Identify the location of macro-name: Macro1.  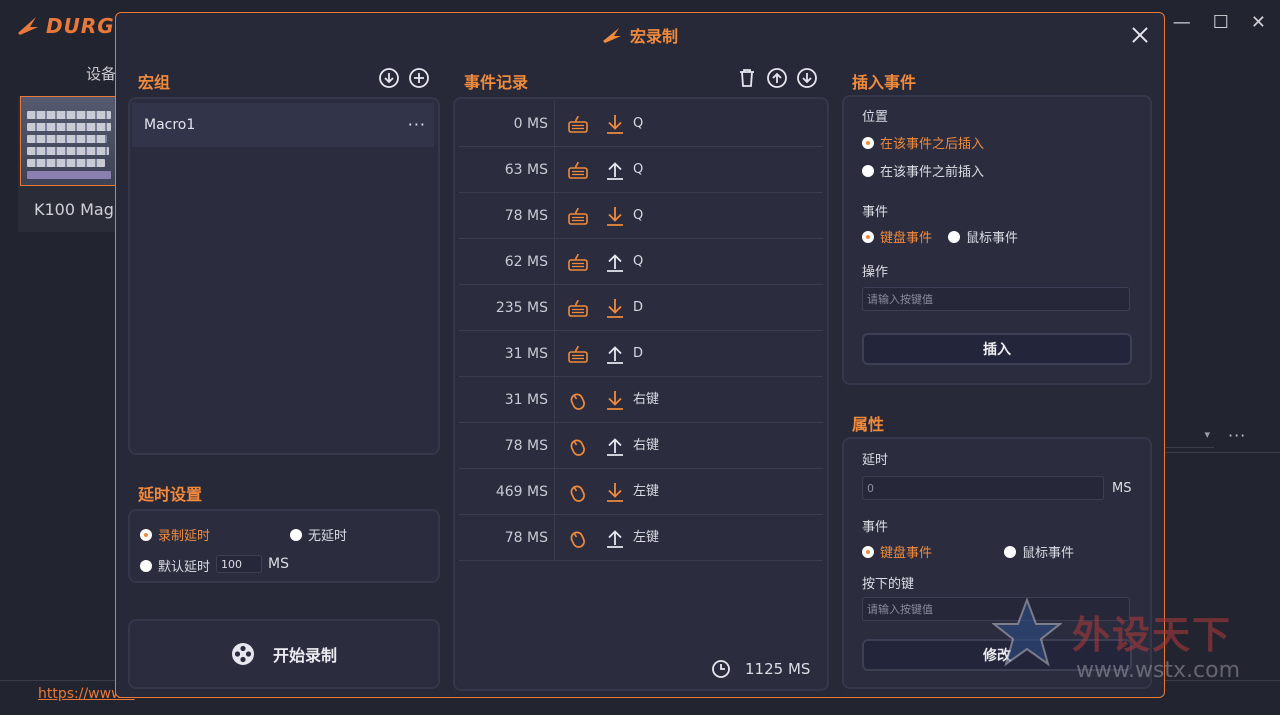
(170, 125).